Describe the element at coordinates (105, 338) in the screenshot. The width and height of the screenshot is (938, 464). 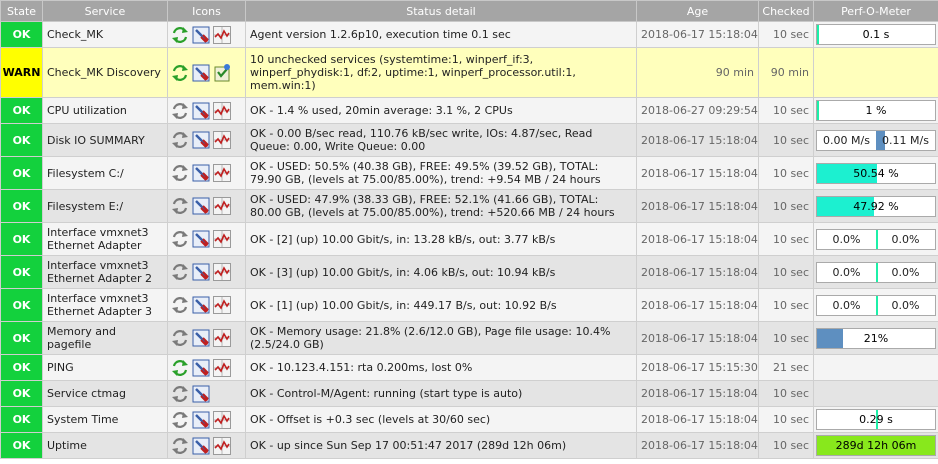
I see `service-name-memory-and-pagefile: Memory and pagefile` at that location.